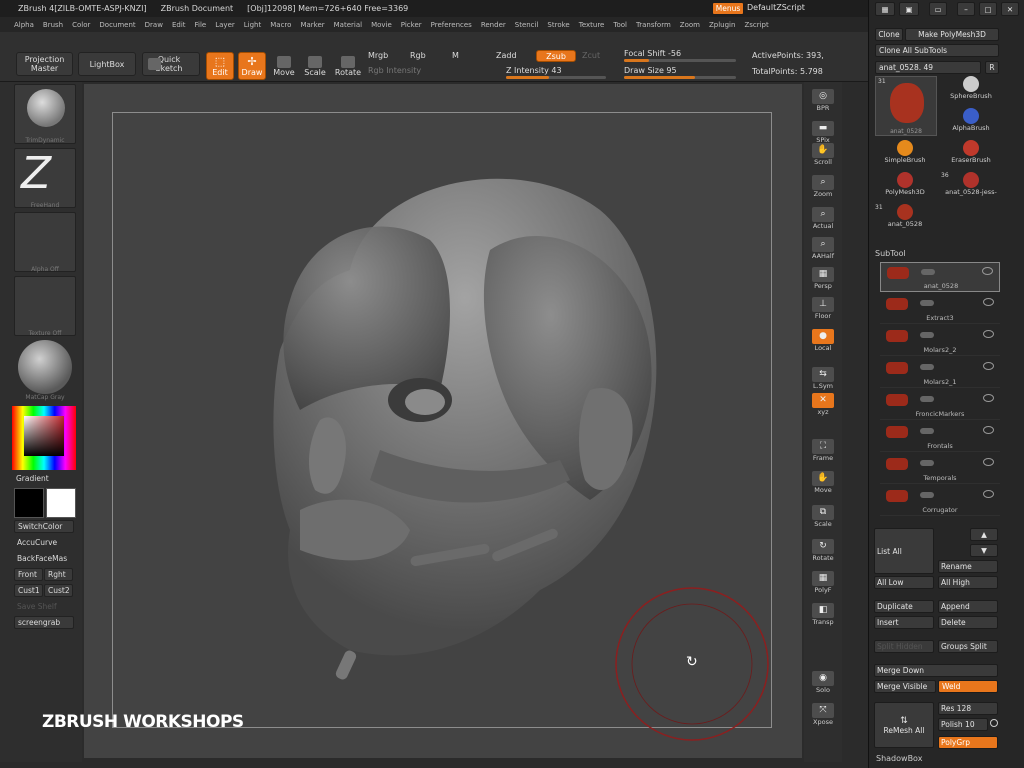  I want to click on menu-macro: Macro, so click(280, 25).